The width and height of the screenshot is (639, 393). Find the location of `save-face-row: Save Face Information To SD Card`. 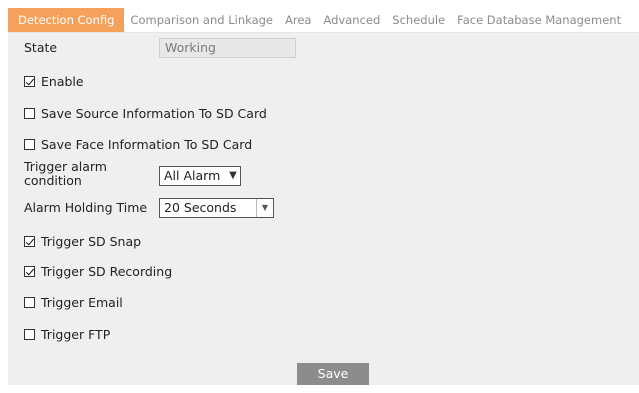

save-face-row: Save Face Information To SD Card is located at coordinates (138, 144).